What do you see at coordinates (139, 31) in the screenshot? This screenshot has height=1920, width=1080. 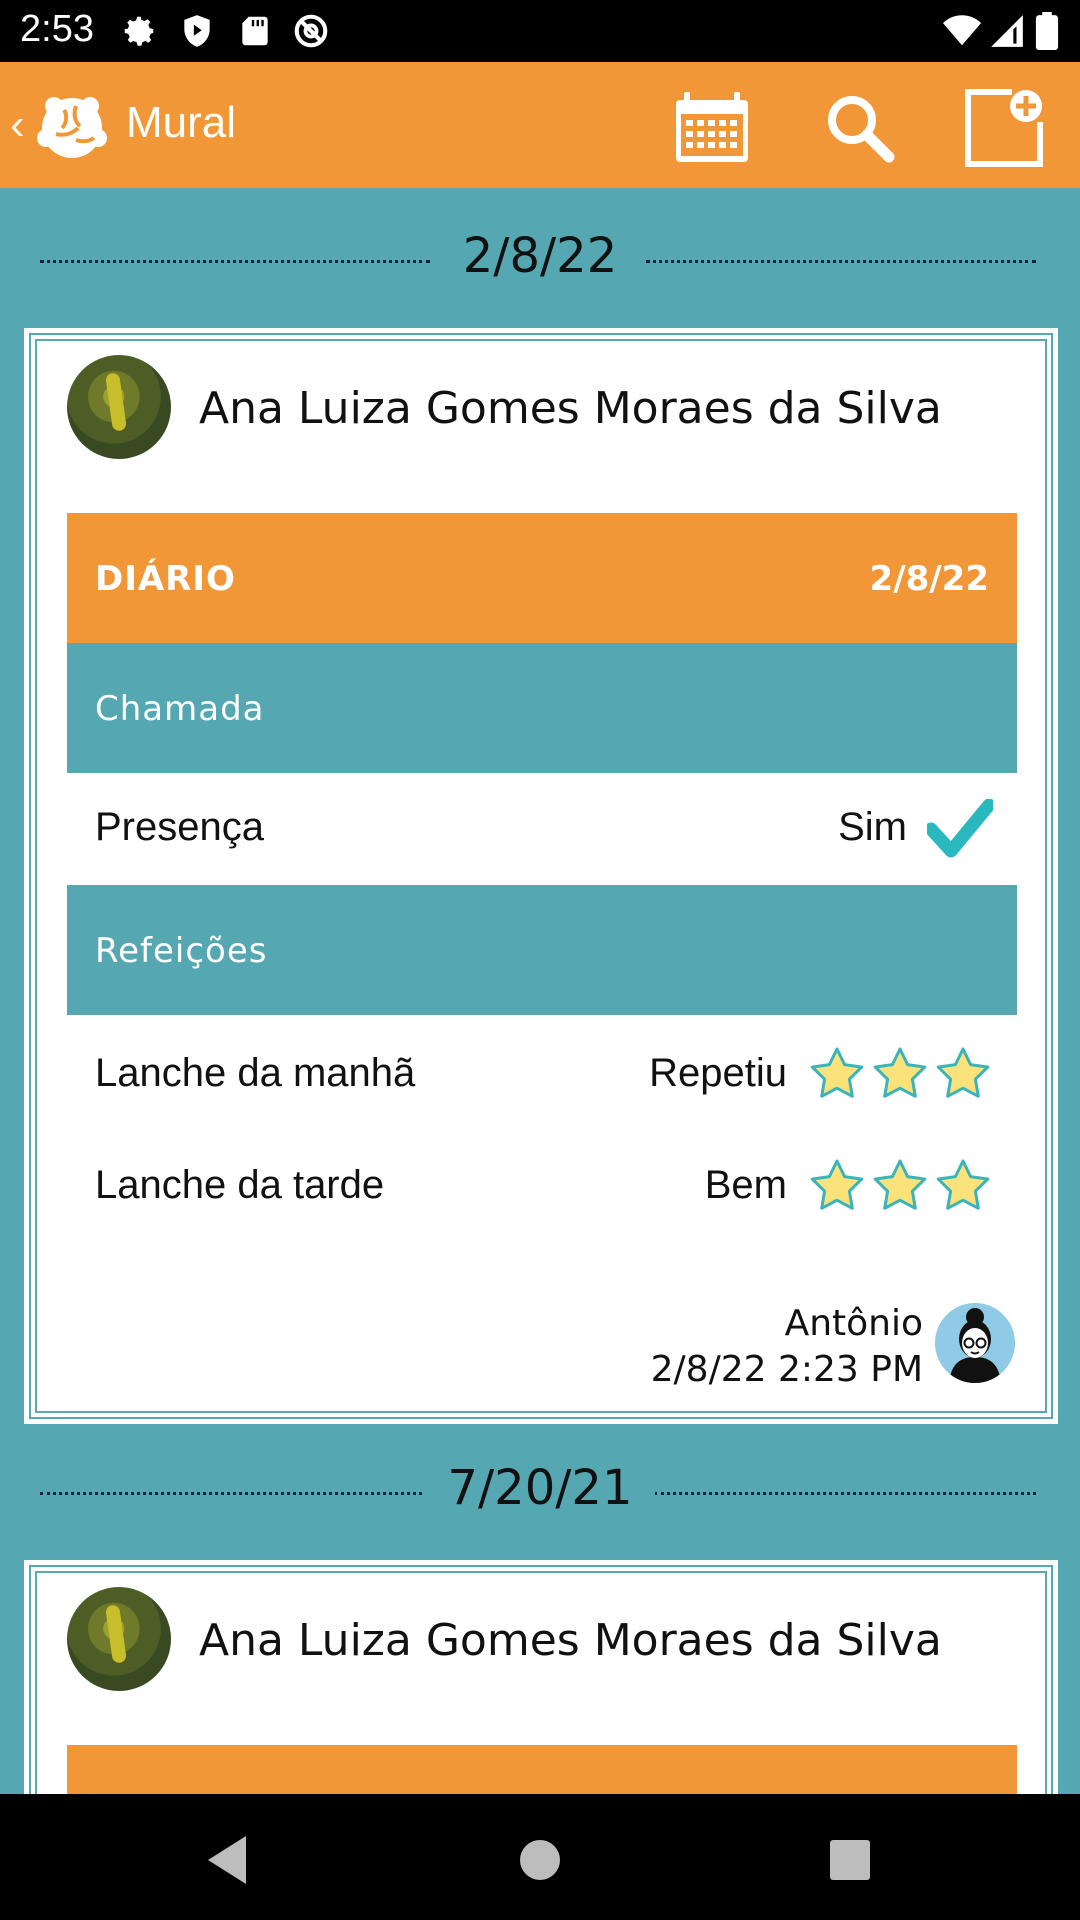 I see `settings-icon` at bounding box center [139, 31].